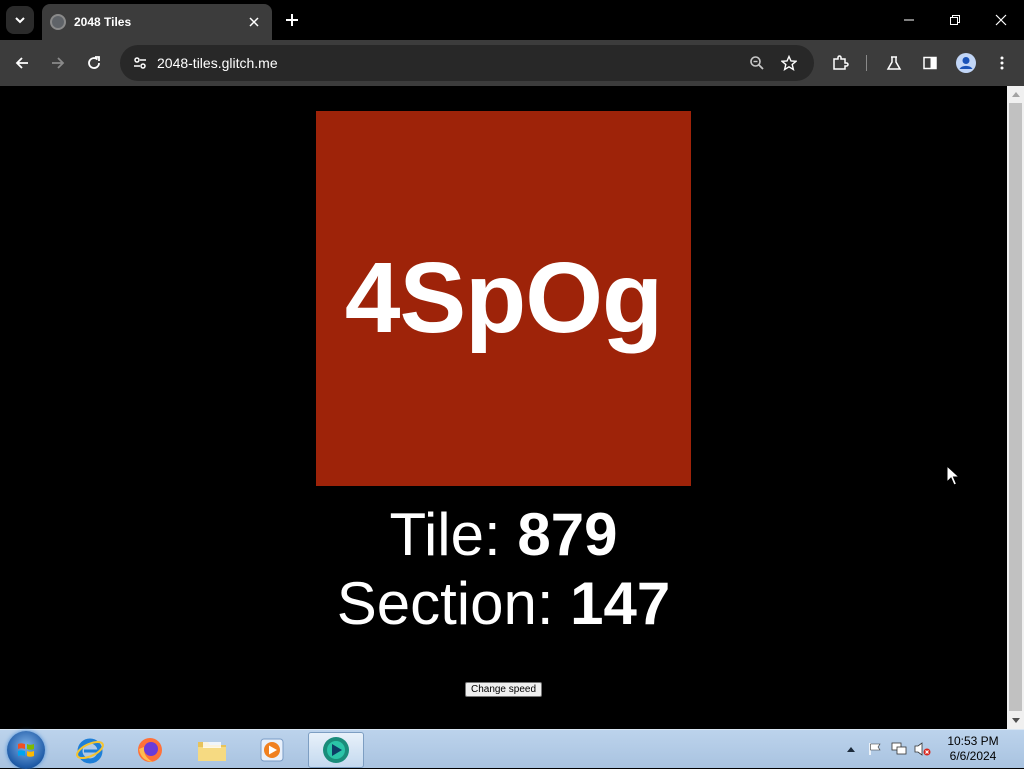 The image size is (1024, 769). Describe the element at coordinates (866, 63) in the screenshot. I see `toolbar-separator` at that location.